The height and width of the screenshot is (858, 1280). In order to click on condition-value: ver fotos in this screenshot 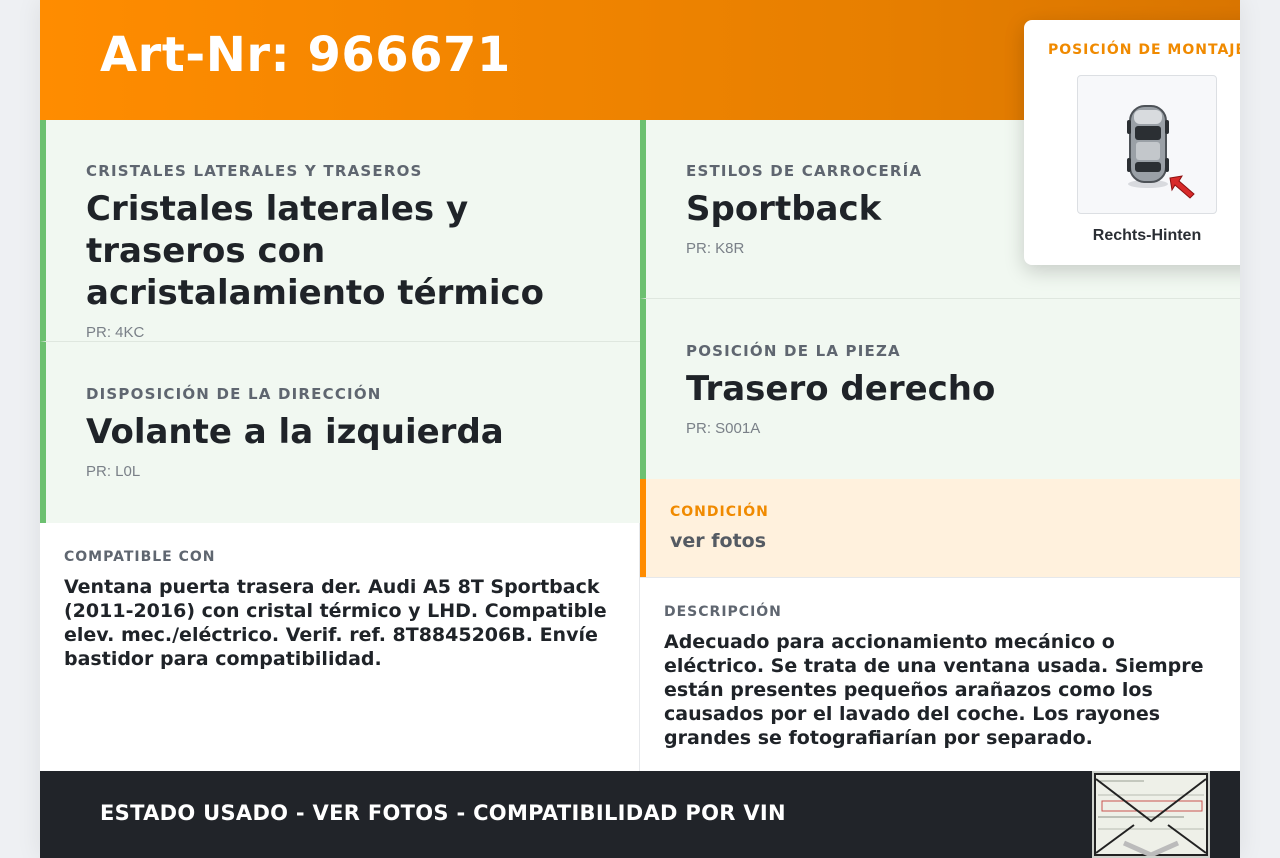, I will do `click(718, 541)`.